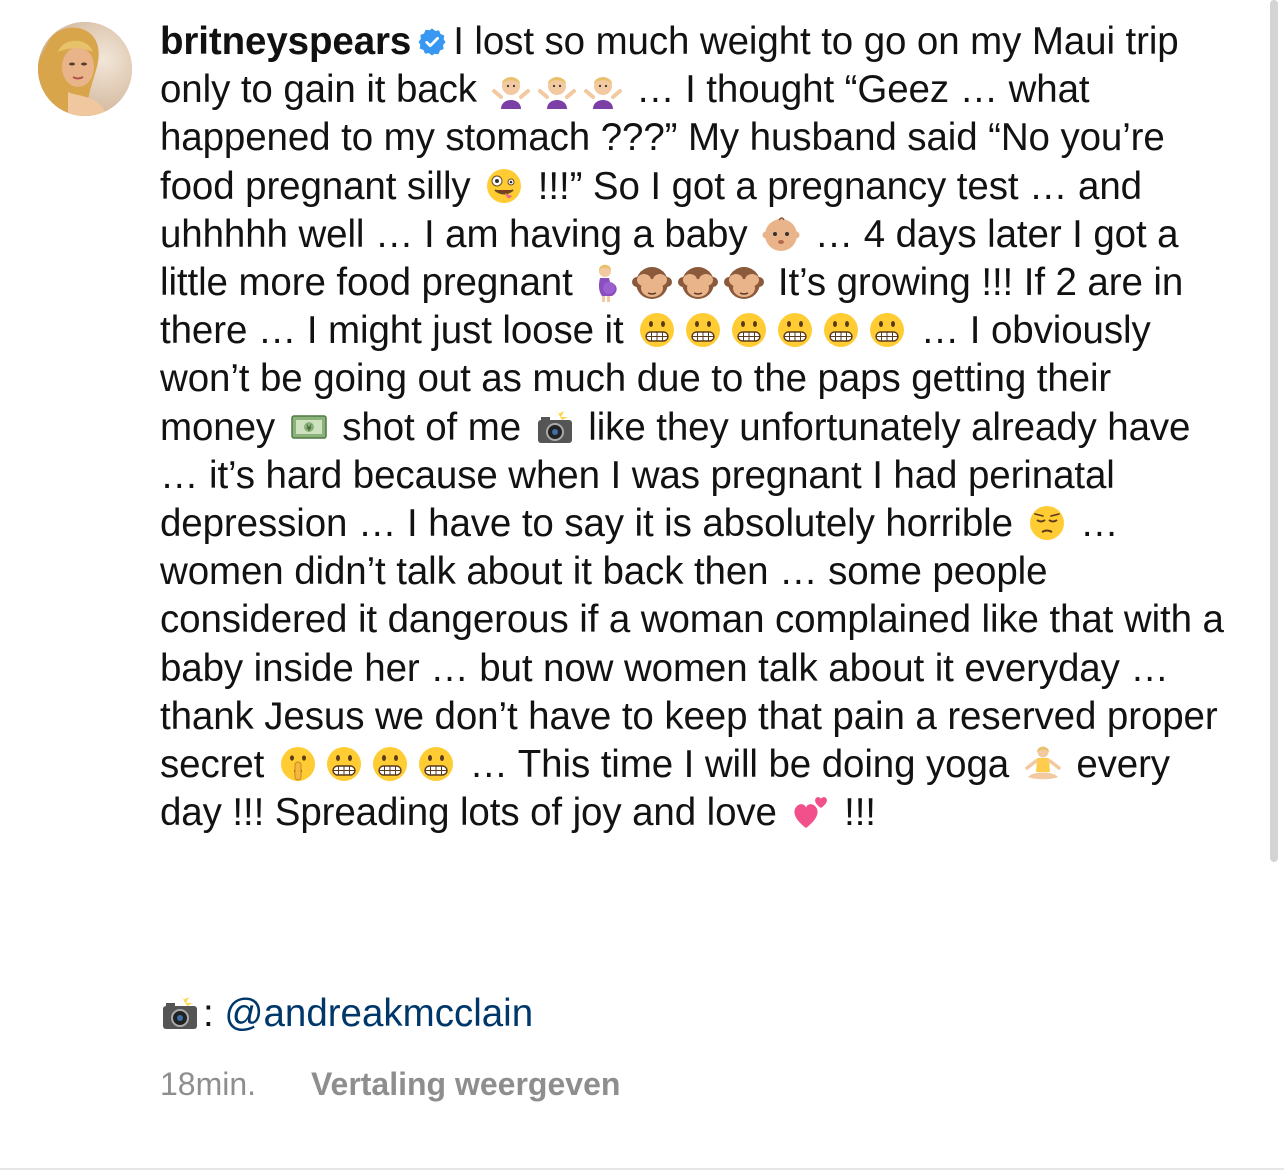 The height and width of the screenshot is (1170, 1284). I want to click on mention-link: @andreakmcclain, so click(378, 1013).